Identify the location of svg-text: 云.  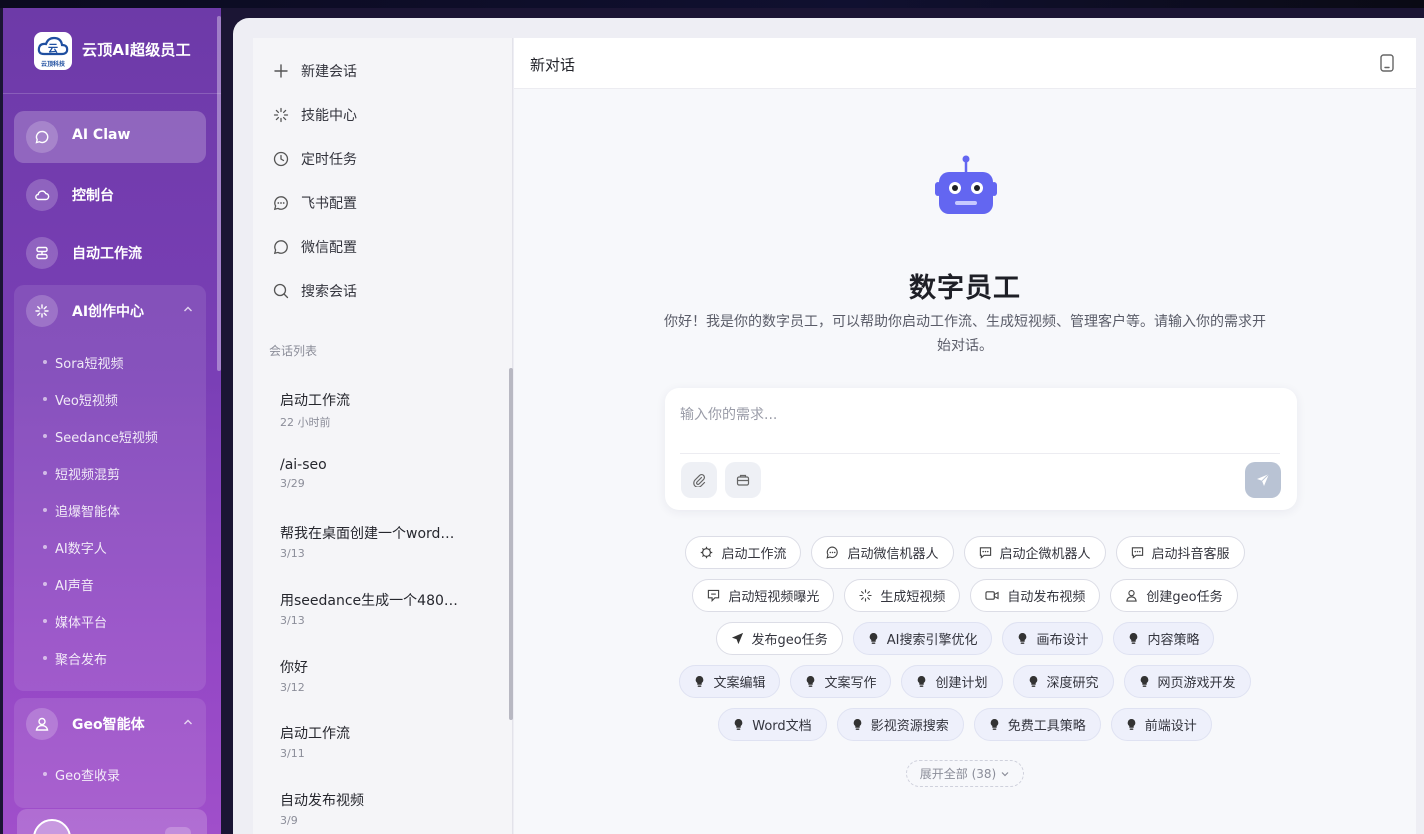
(53, 49).